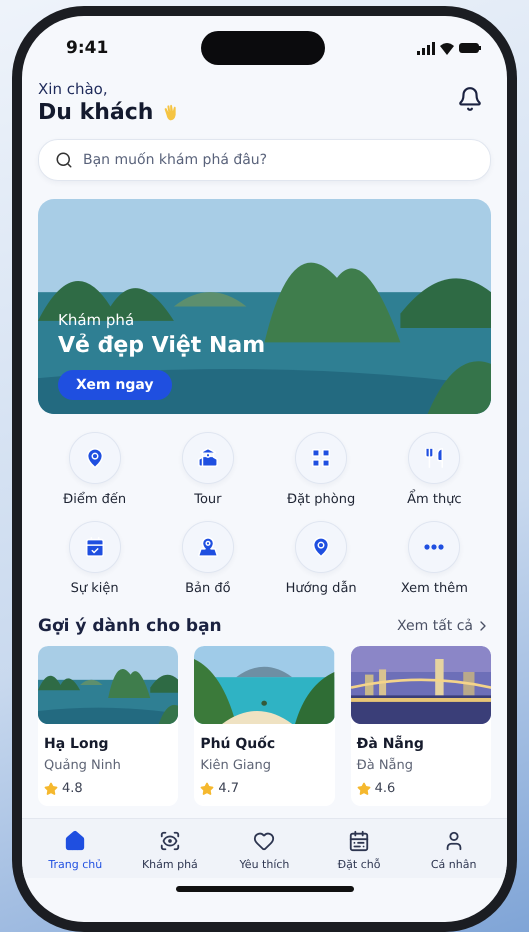  Describe the element at coordinates (96, 112) in the screenshot. I see `user-name: Du khách` at that location.